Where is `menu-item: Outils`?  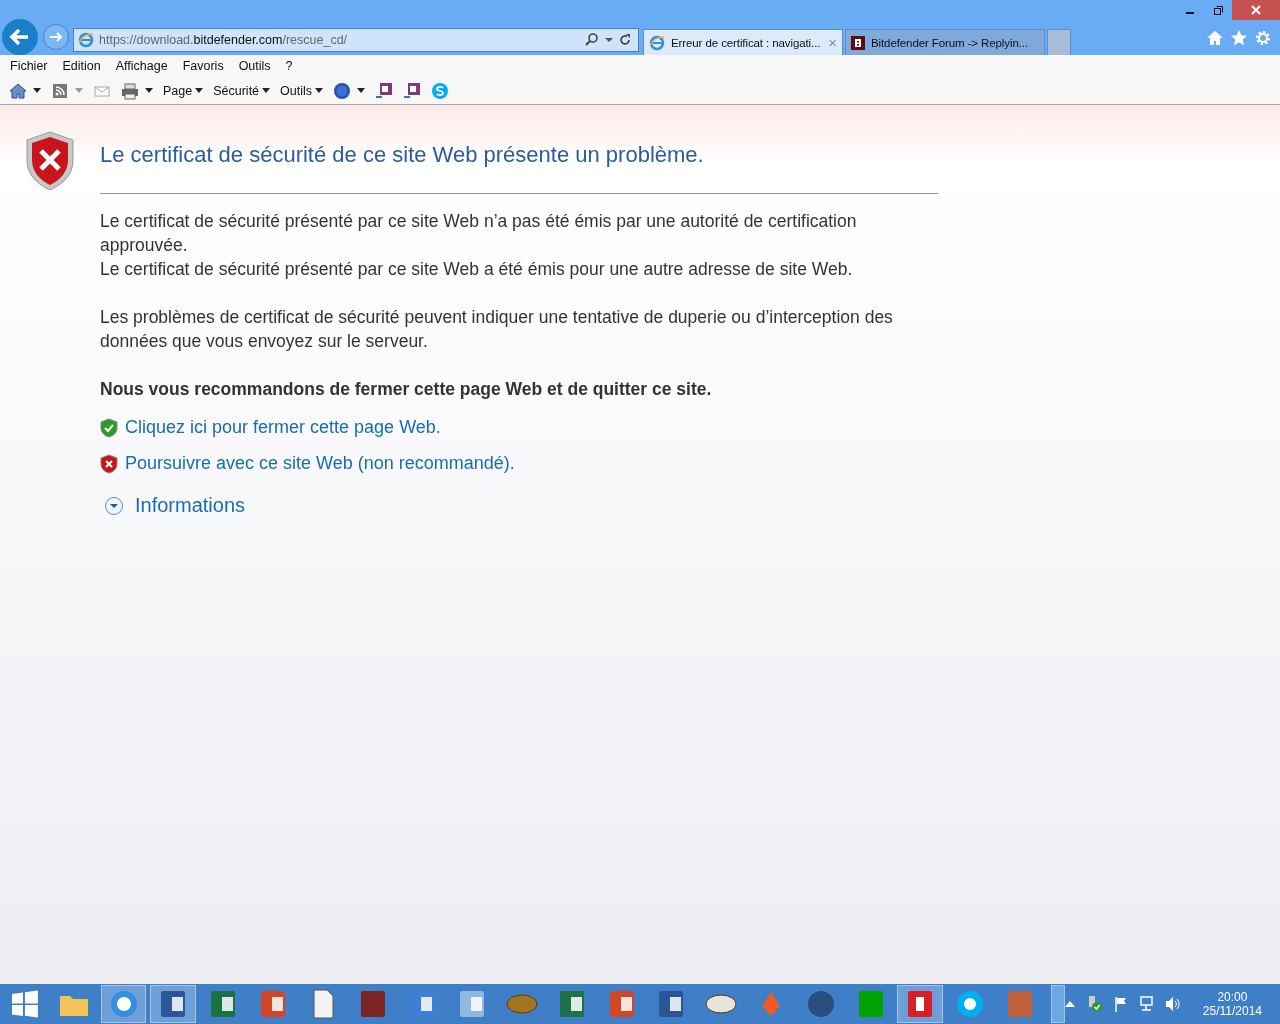 menu-item: Outils is located at coordinates (254, 66).